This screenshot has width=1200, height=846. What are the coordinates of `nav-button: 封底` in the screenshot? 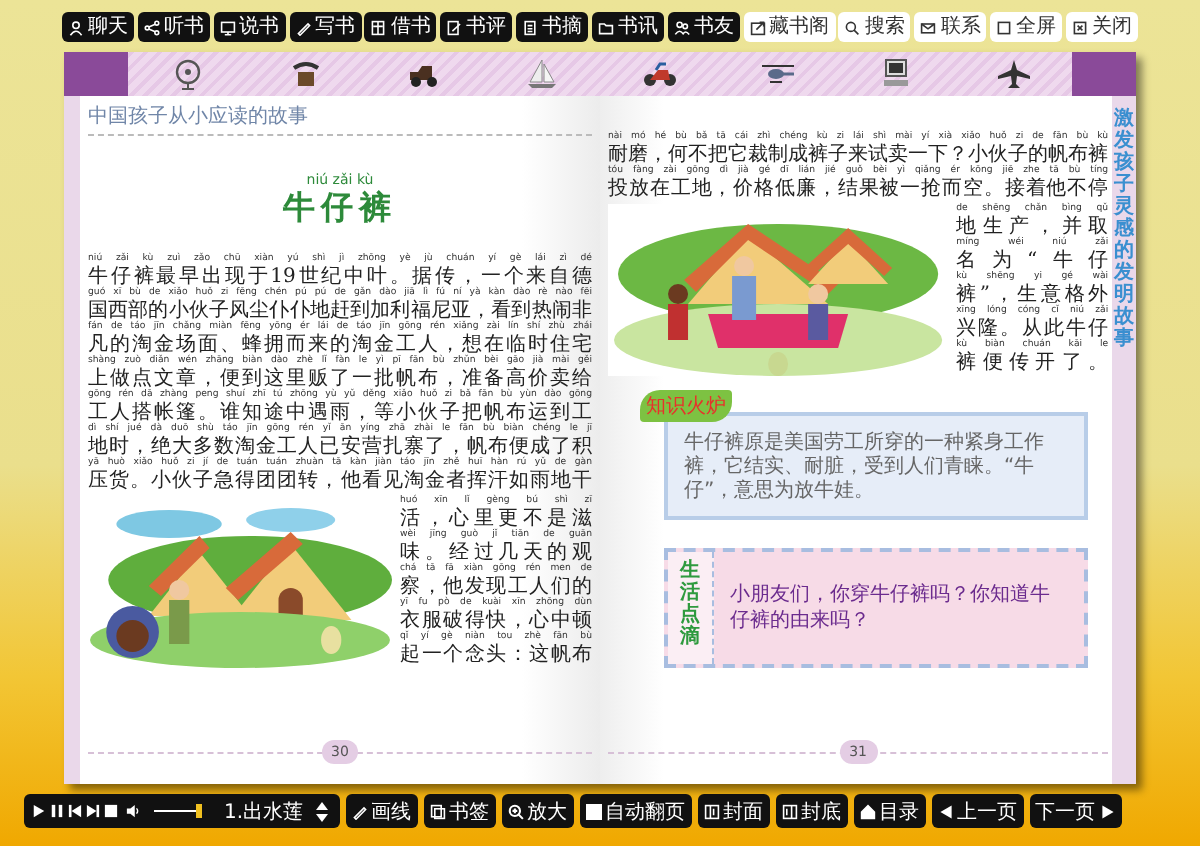 It's located at (811, 811).